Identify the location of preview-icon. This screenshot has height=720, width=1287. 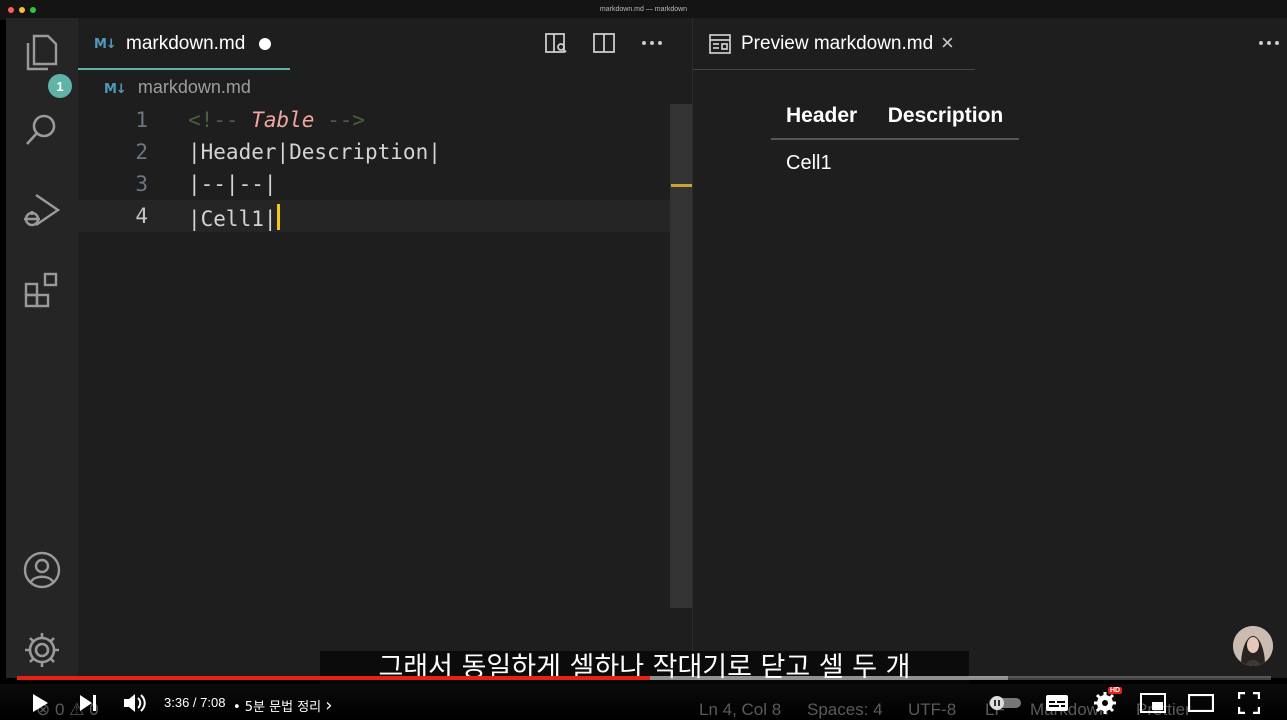
(720, 44).